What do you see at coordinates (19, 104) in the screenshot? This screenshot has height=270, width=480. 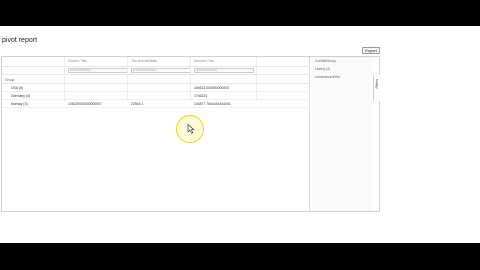 I see `row-label: Norway (3)` at bounding box center [19, 104].